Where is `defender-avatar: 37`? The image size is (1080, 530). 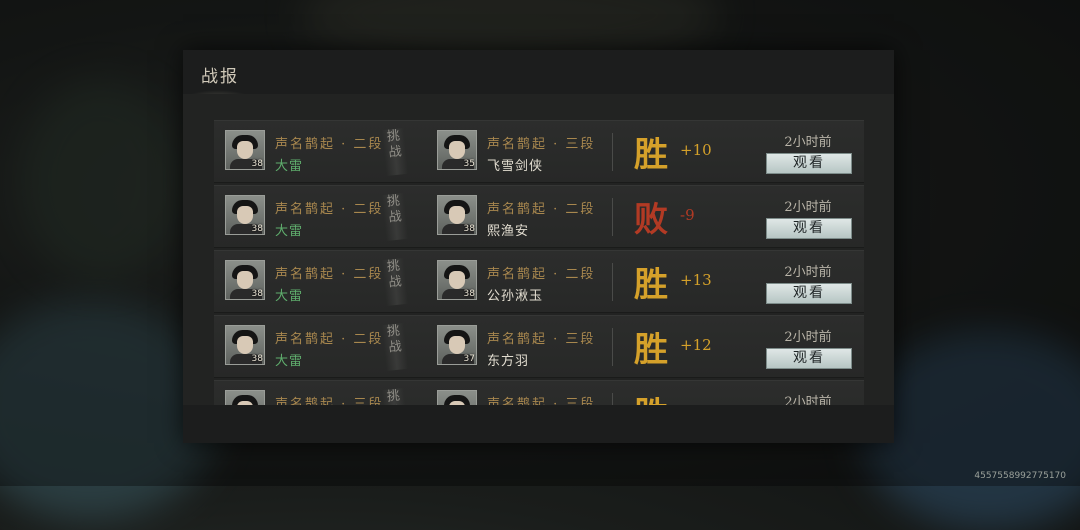 defender-avatar: 37 is located at coordinates (457, 345).